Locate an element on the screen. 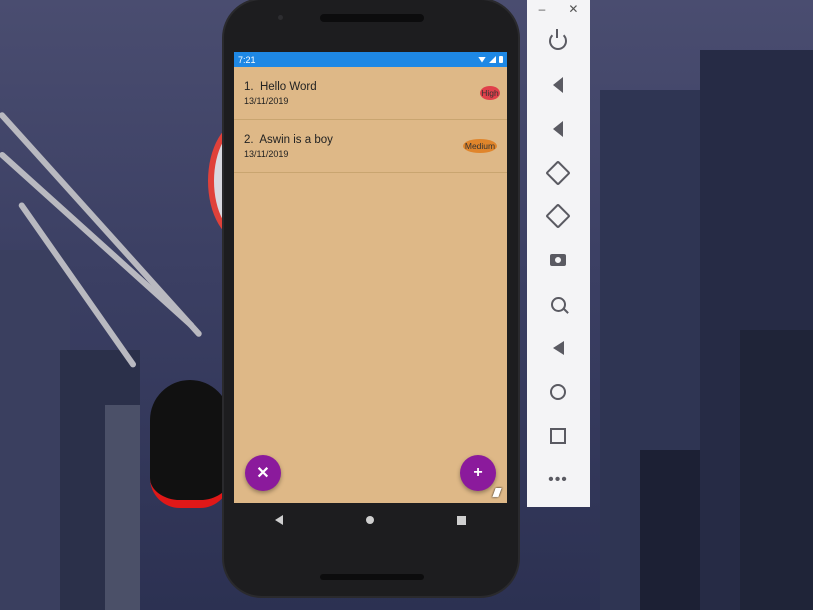 This screenshot has width=813, height=610. list-item: 2. Aswin is a boy 13/11/2019 Medium is located at coordinates (370, 146).